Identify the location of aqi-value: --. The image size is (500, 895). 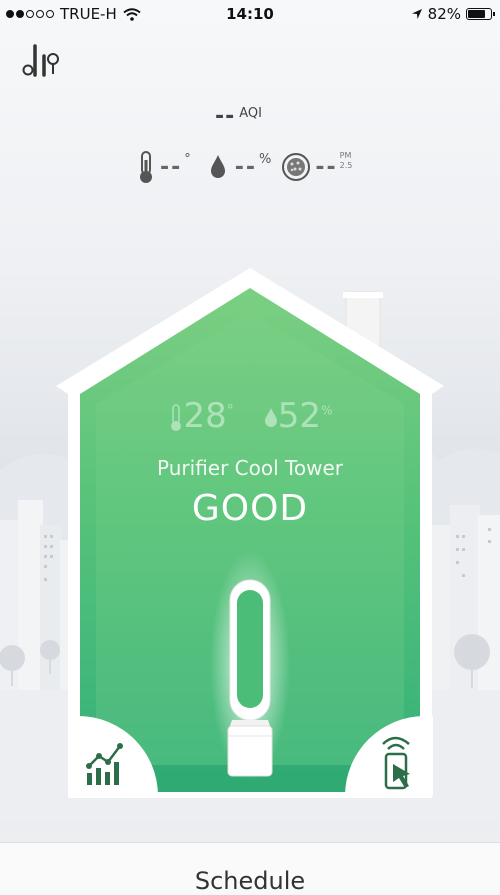
(225, 116).